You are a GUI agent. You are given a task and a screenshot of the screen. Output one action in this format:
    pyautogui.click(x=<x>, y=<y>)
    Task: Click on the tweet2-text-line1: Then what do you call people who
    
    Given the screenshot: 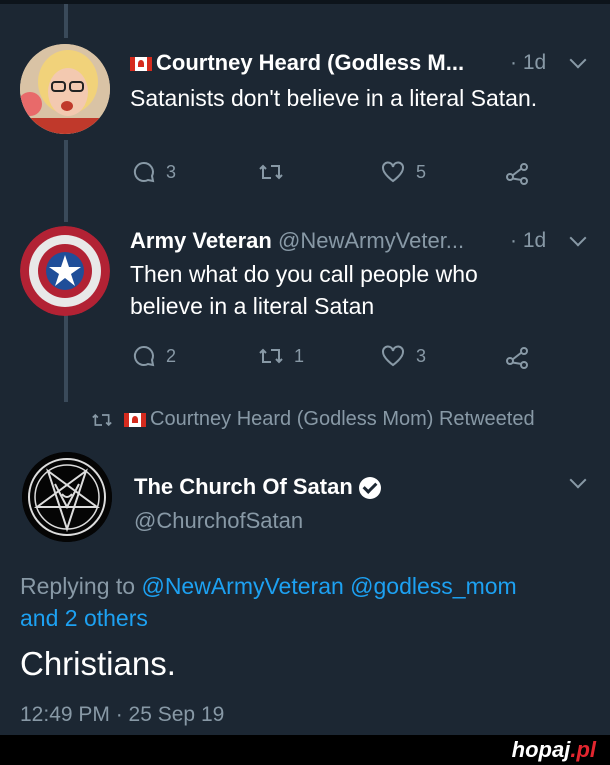 What is the action you would take?
    pyautogui.click(x=304, y=274)
    